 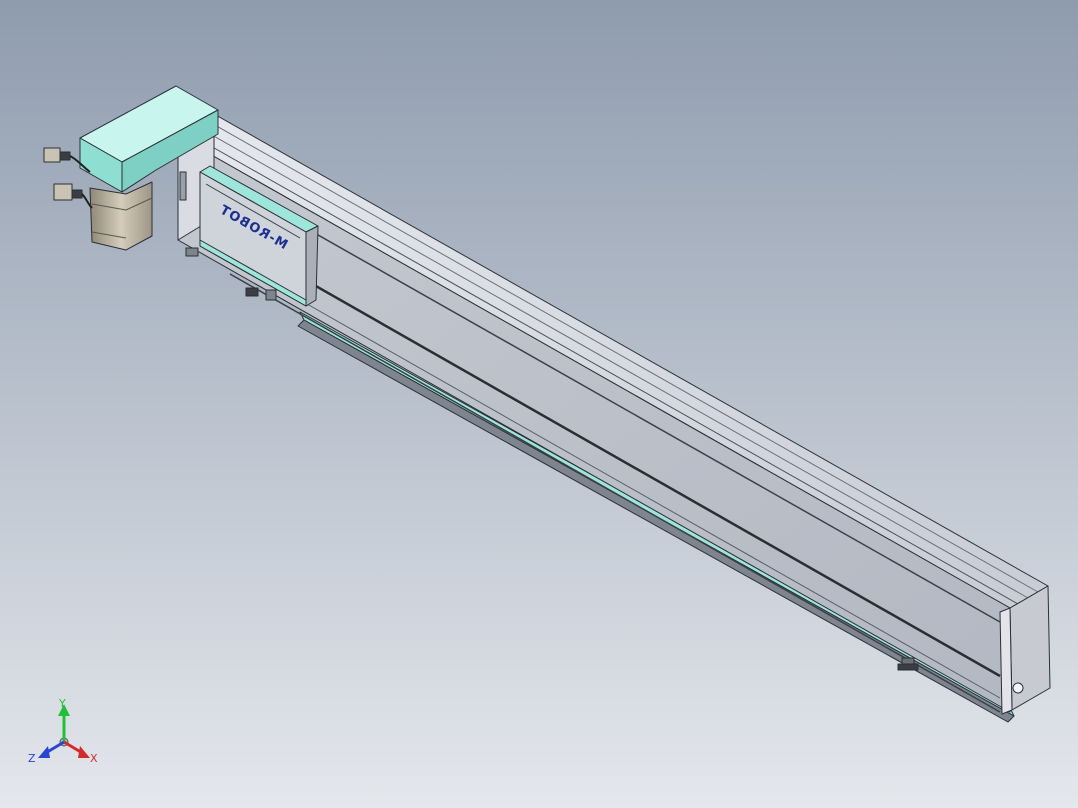 What do you see at coordinates (183, 186) in the screenshot?
I see `start-plate-slot` at bounding box center [183, 186].